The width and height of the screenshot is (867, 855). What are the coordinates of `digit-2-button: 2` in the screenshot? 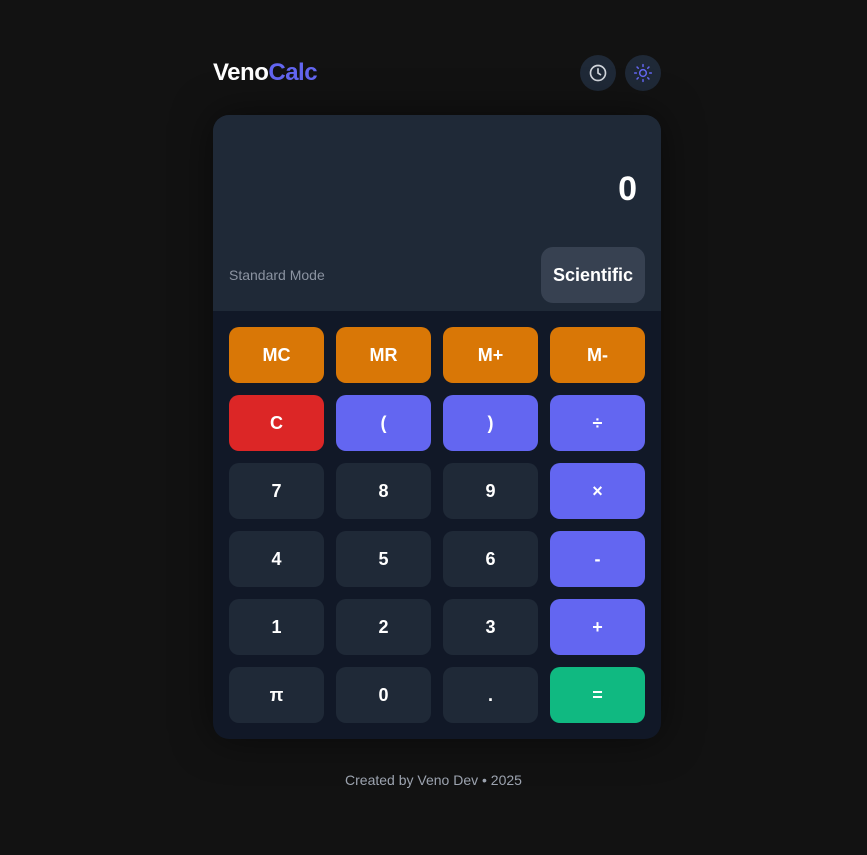 It's located at (383, 627).